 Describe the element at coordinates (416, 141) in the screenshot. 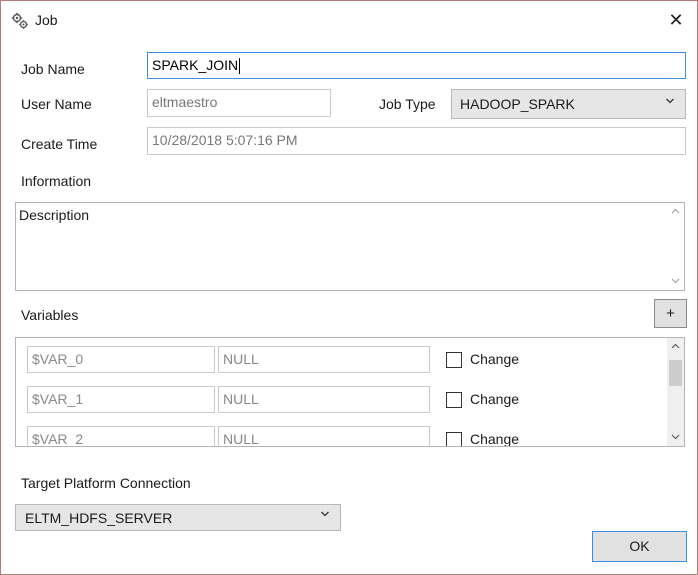

I see `create-time-field: 10/28/2018 5:07:16 PM` at that location.